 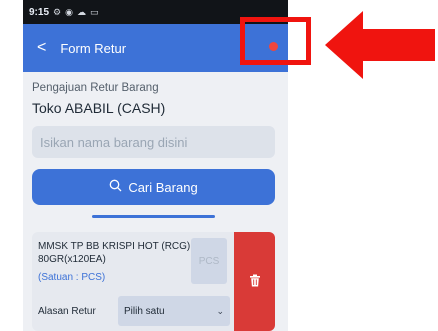 I want to click on item-unit: (Satuan : PCS), so click(x=72, y=277).